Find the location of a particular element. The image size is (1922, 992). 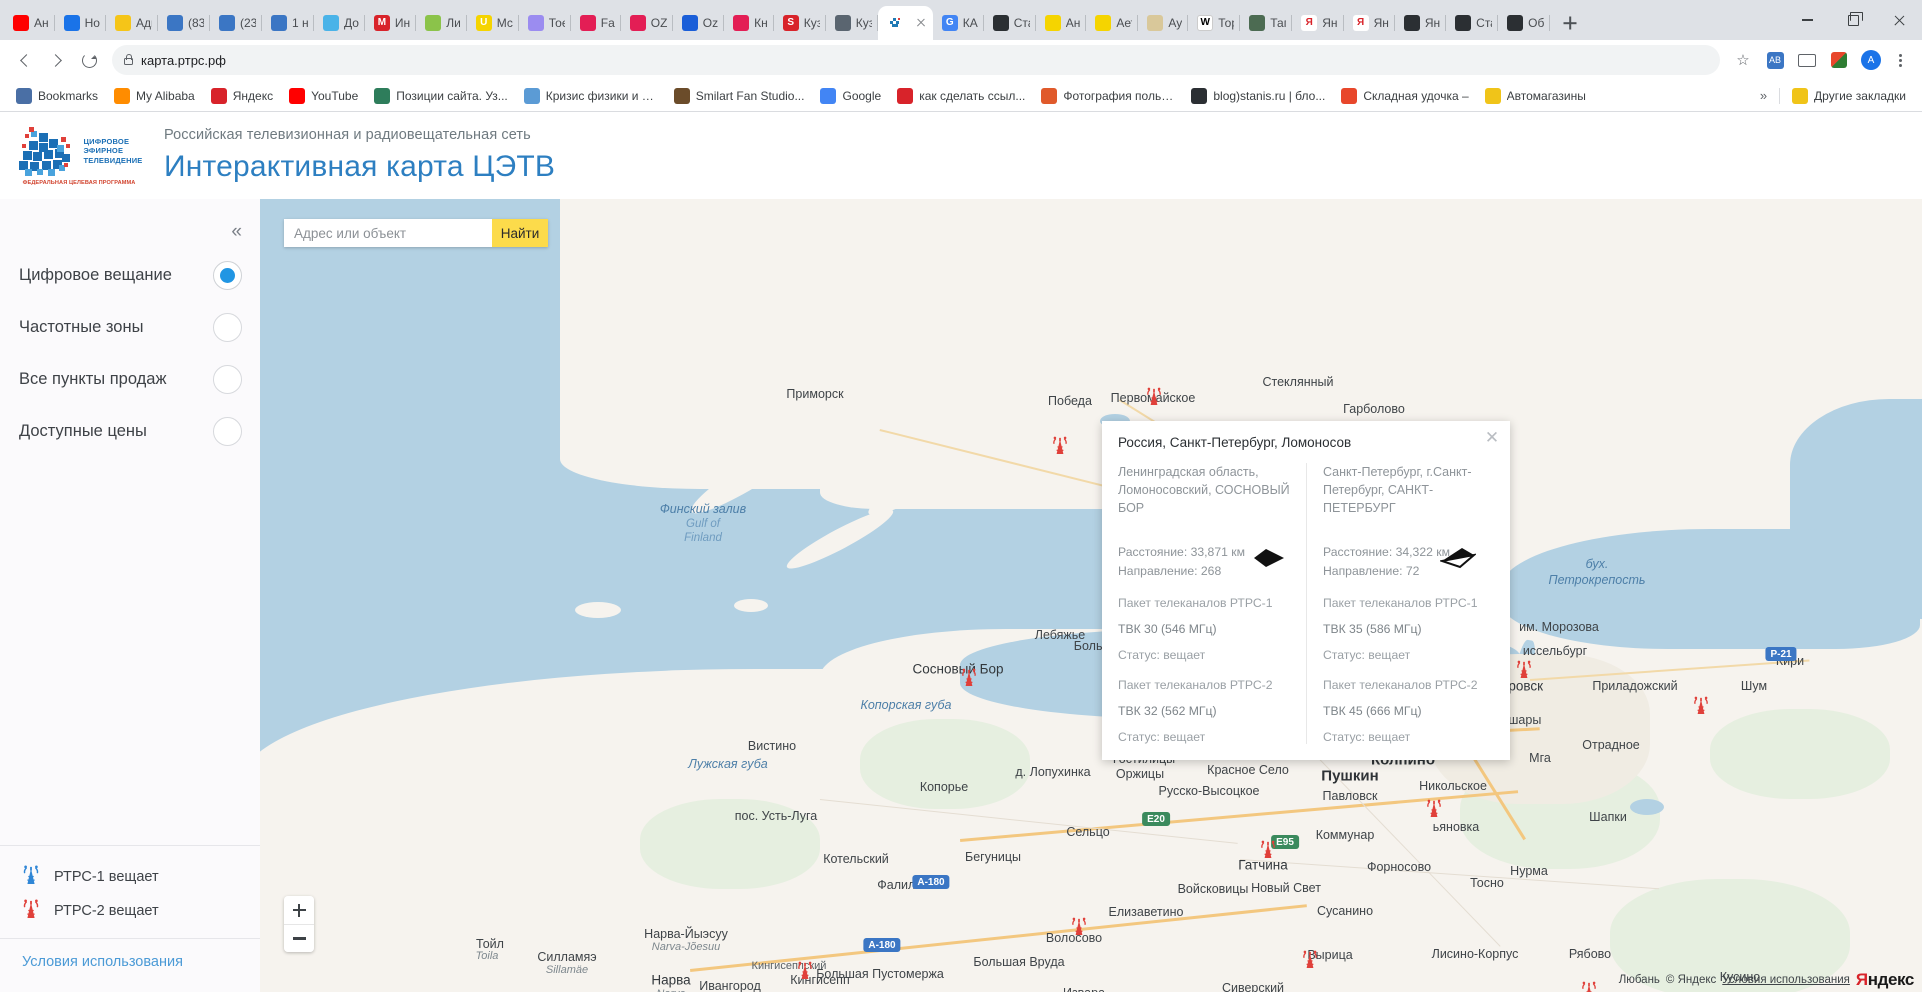

search-button: Найти is located at coordinates (520, 233).